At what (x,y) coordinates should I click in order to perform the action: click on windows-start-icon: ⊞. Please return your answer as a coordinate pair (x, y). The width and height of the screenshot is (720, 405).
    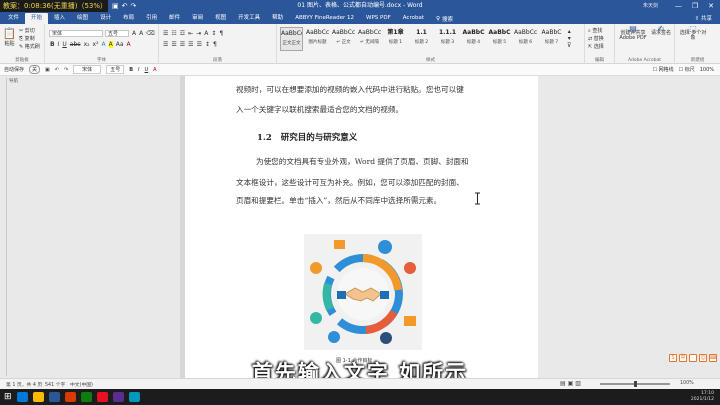
    Looking at the image, I should click on (8, 397).